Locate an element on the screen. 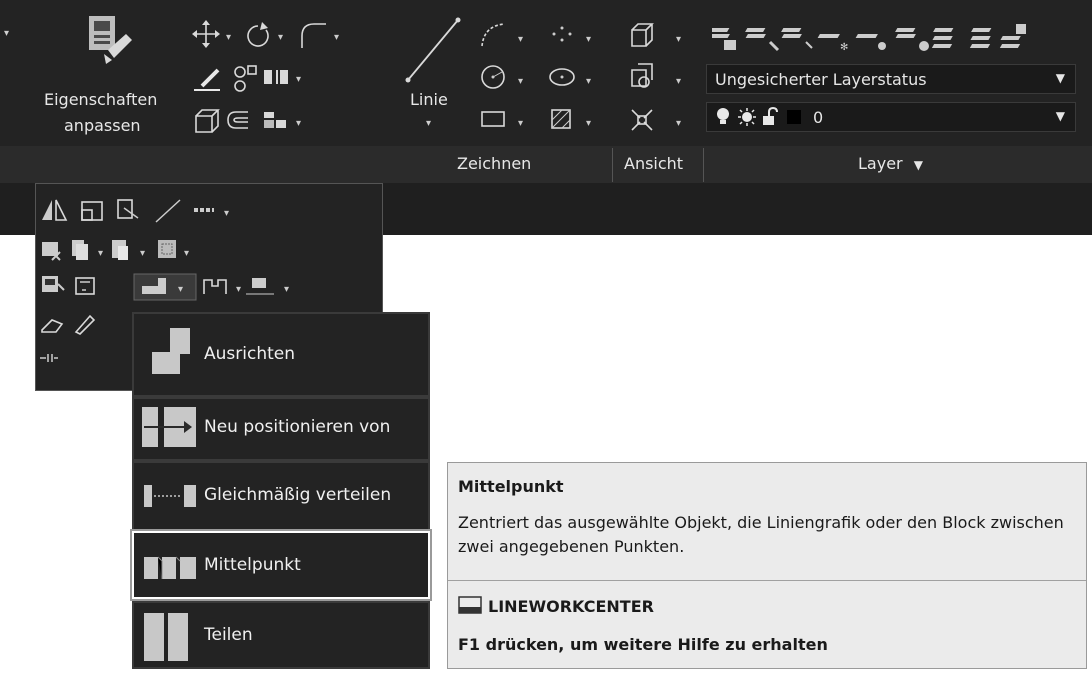  layer-on-bulb-icon is located at coordinates (723, 116).